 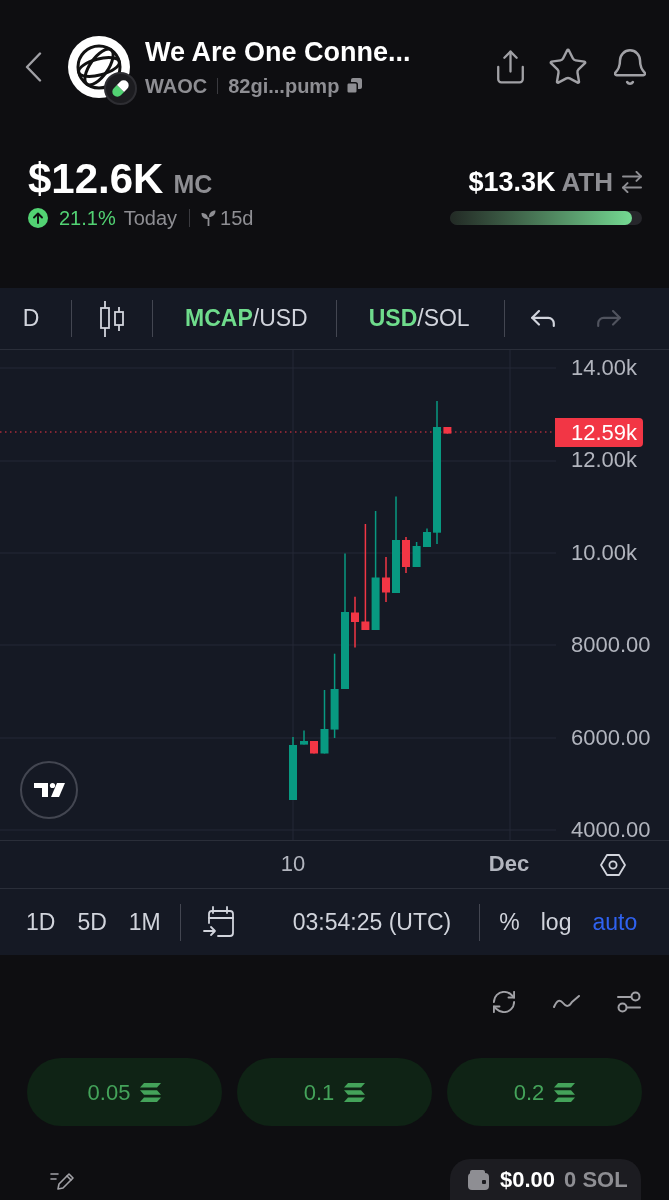 I want to click on price-axis-label: 14.00k, so click(x=605, y=368).